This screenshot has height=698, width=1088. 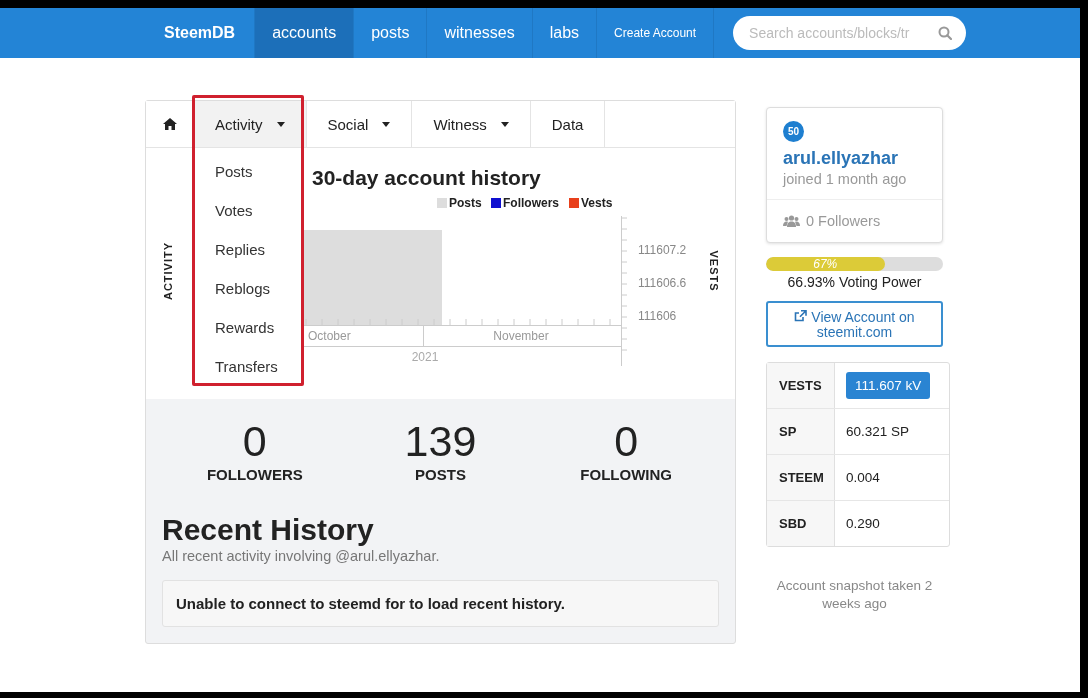 I want to click on notice-message: Unable to connect to steemd for to load recent history., so click(x=440, y=603).